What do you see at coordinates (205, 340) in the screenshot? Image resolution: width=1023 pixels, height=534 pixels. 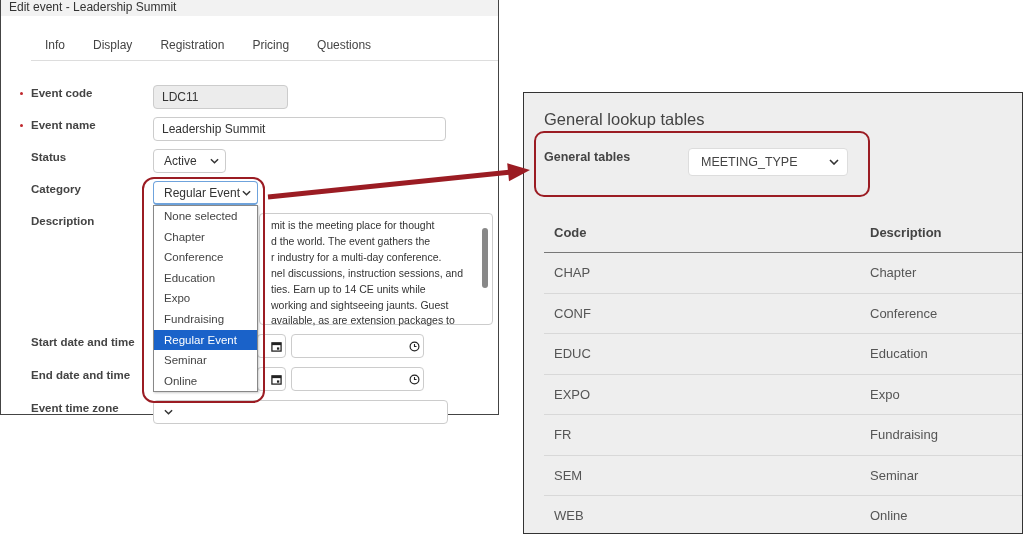 I see `dropdown-option: Regular Event` at bounding box center [205, 340].